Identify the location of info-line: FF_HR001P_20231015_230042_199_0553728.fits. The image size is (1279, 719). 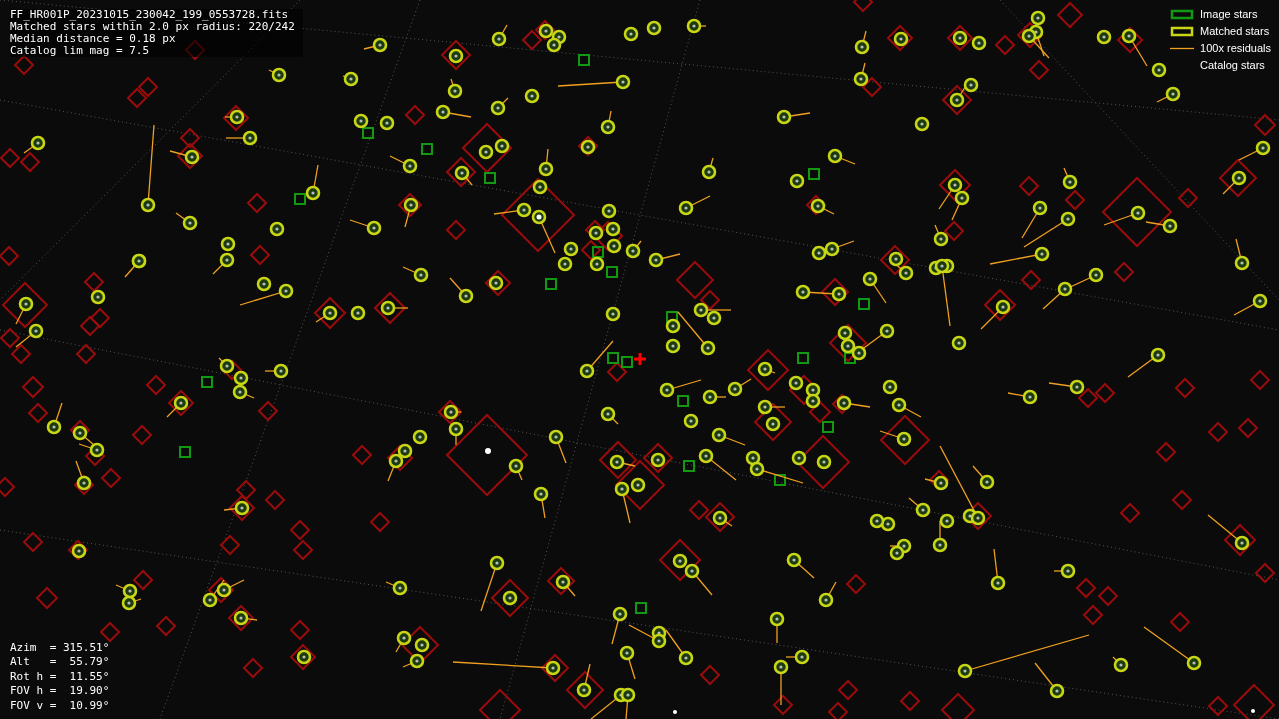
(150, 15).